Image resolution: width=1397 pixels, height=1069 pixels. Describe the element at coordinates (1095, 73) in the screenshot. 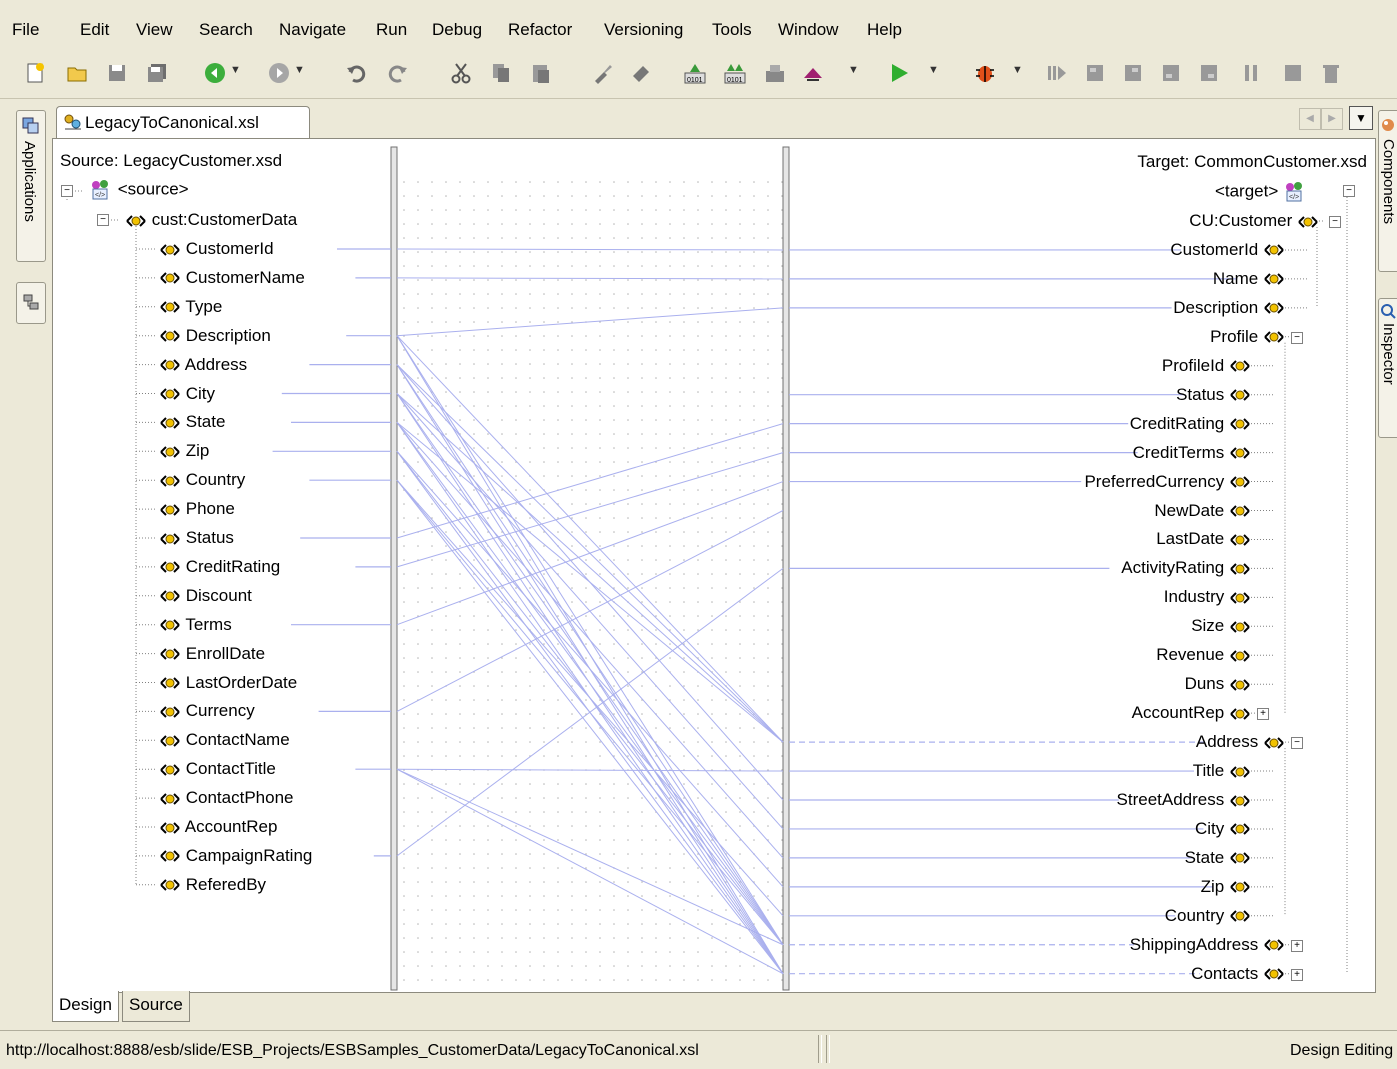

I see `step-over-icon` at that location.